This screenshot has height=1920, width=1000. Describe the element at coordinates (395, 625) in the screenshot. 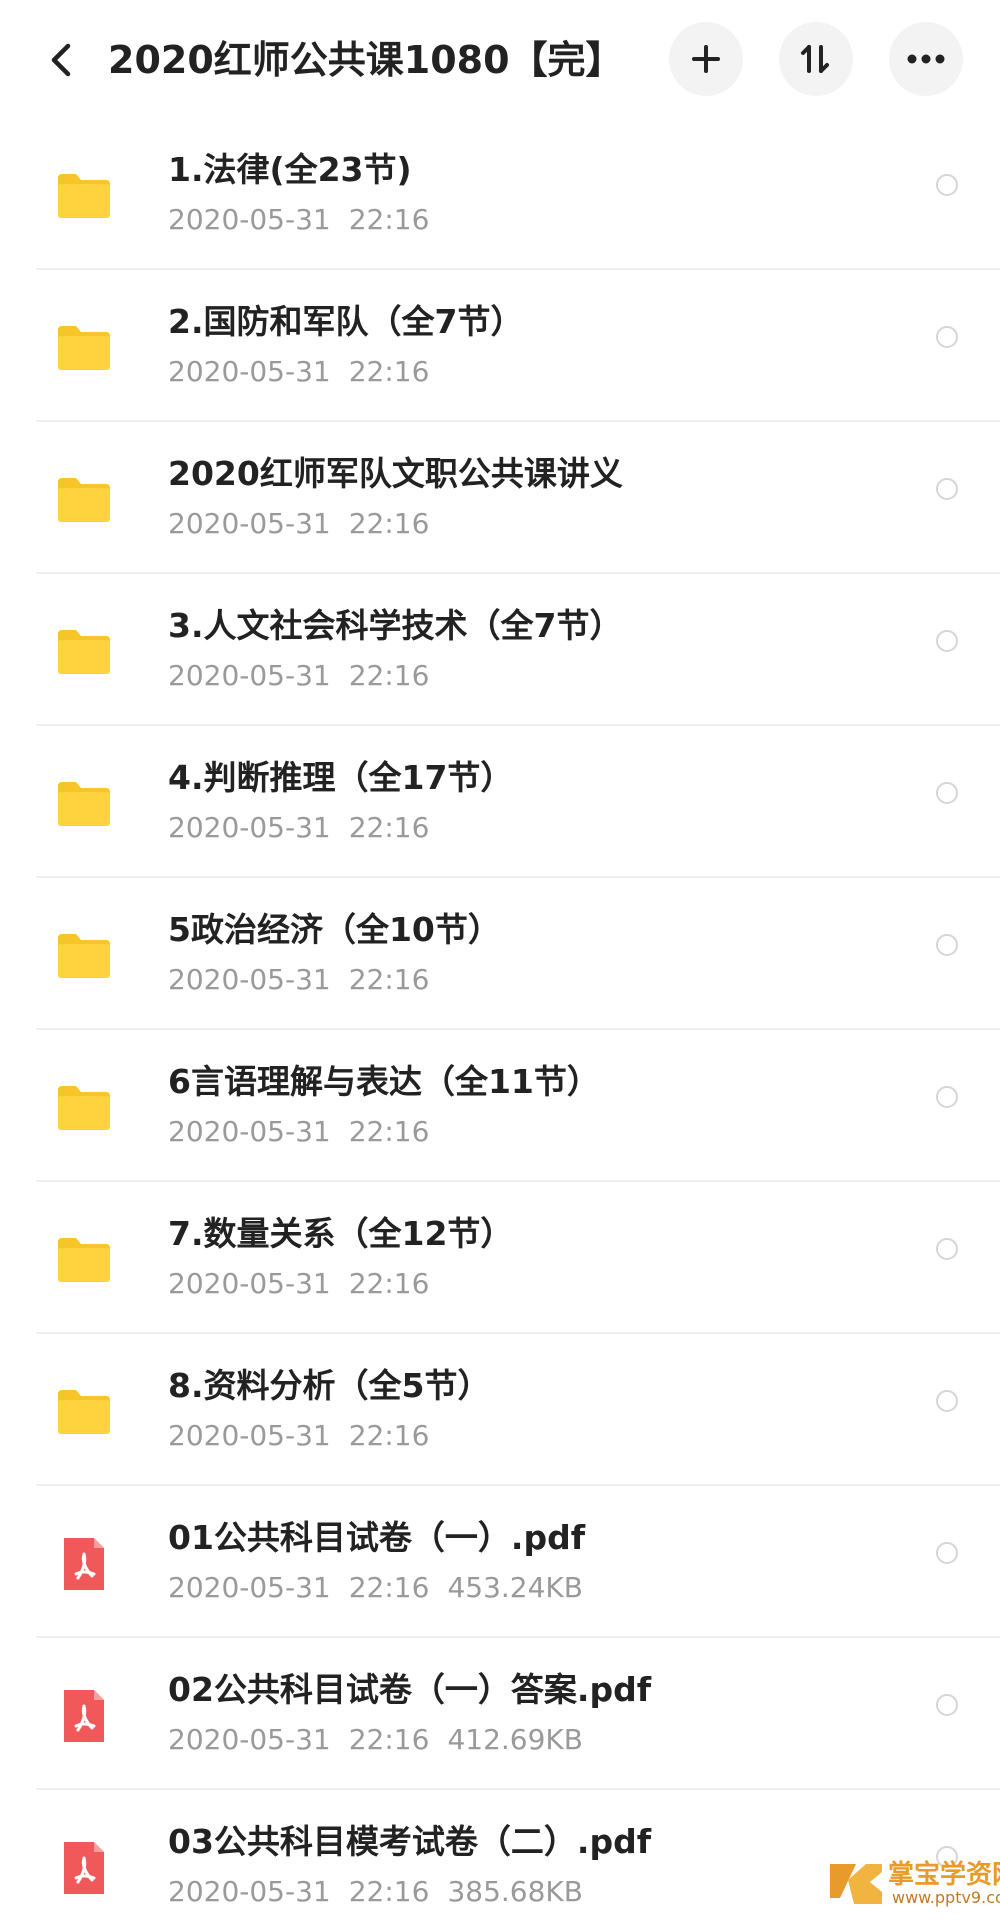

I see `item-name: 3.人文社会科学技术（全7节）` at that location.